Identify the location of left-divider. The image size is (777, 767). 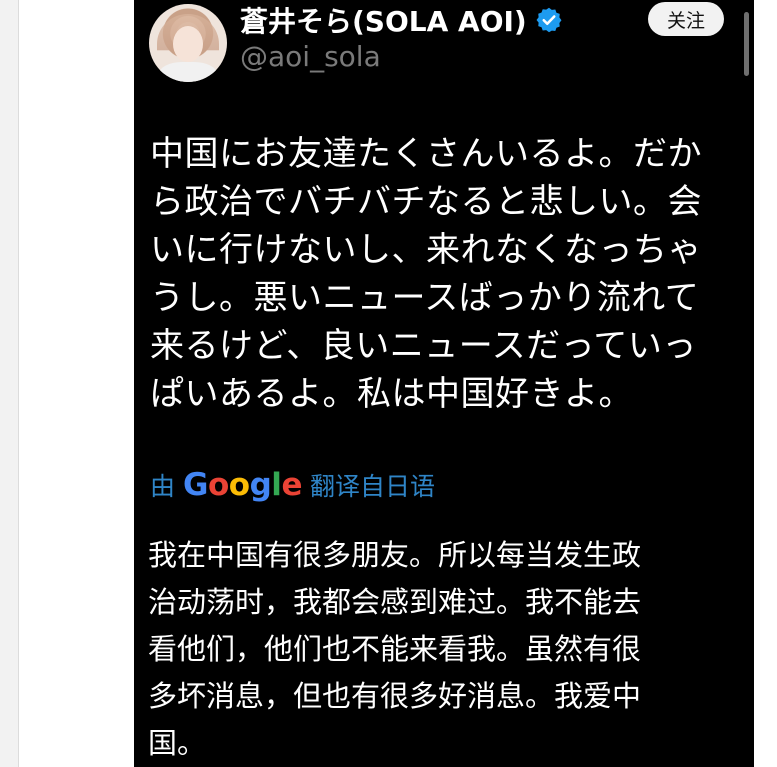
(18, 383).